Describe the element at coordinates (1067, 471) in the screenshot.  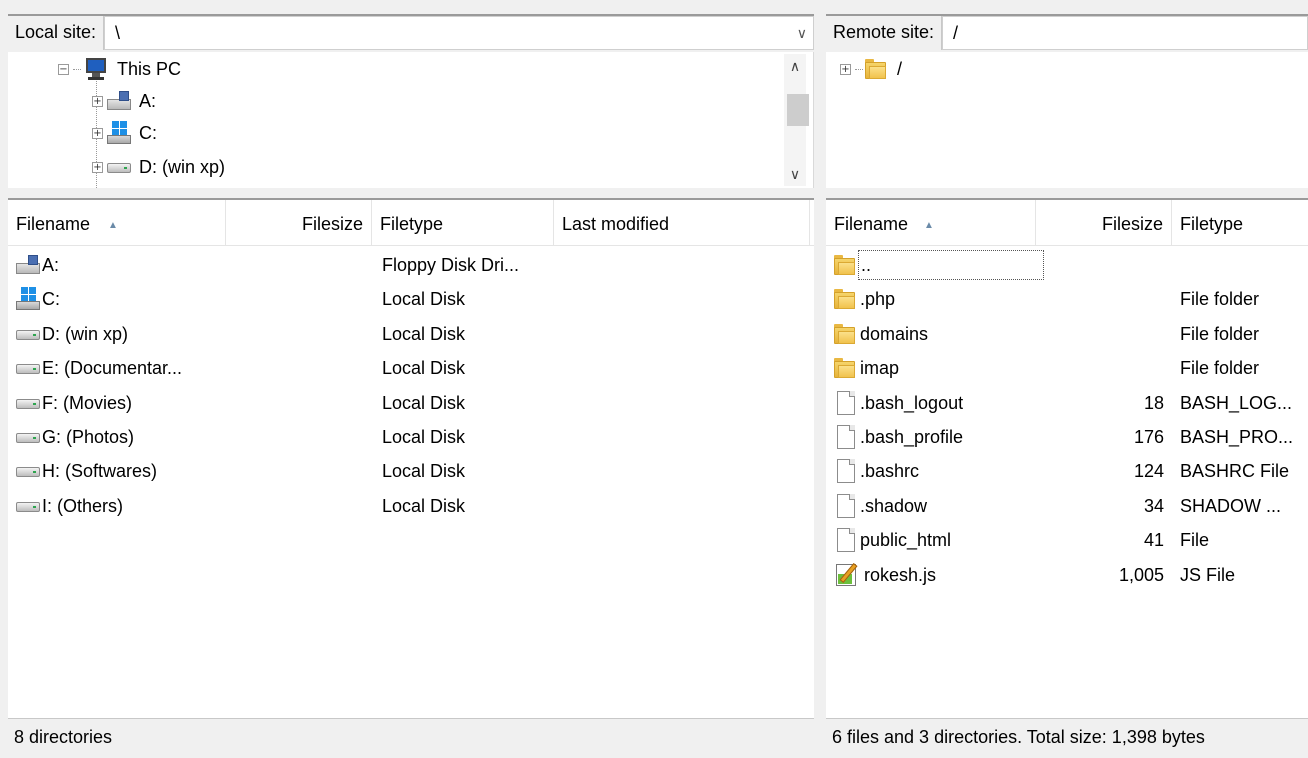
I see `table-row: .bashrc 124 BASHRC File` at that location.